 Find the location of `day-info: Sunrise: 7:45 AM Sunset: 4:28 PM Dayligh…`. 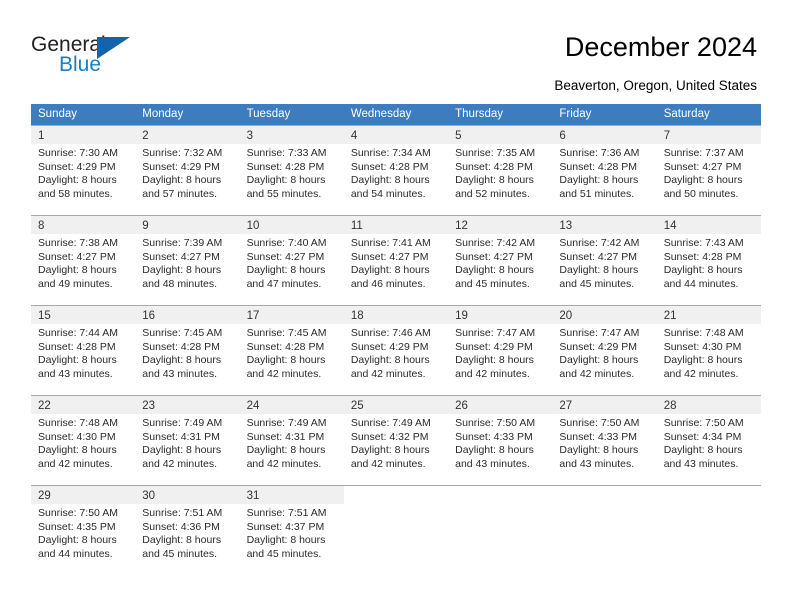

day-info: Sunrise: 7:45 AM Sunset: 4:28 PM Dayligh… is located at coordinates (292, 352).